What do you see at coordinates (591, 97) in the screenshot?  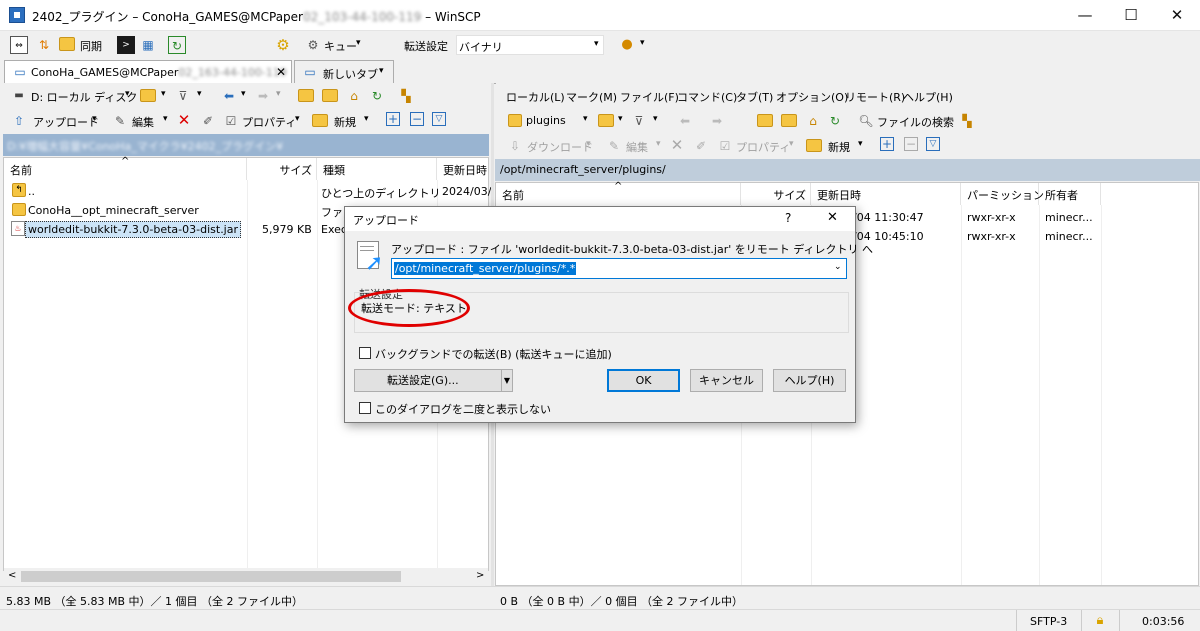 I see `menu-mark: マーク(M)` at bounding box center [591, 97].